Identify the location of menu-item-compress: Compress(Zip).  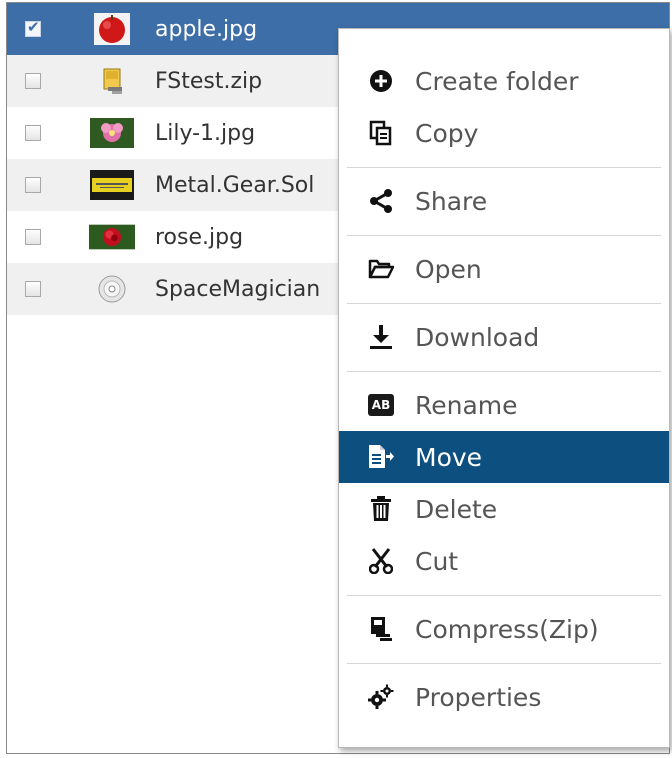
(504, 629).